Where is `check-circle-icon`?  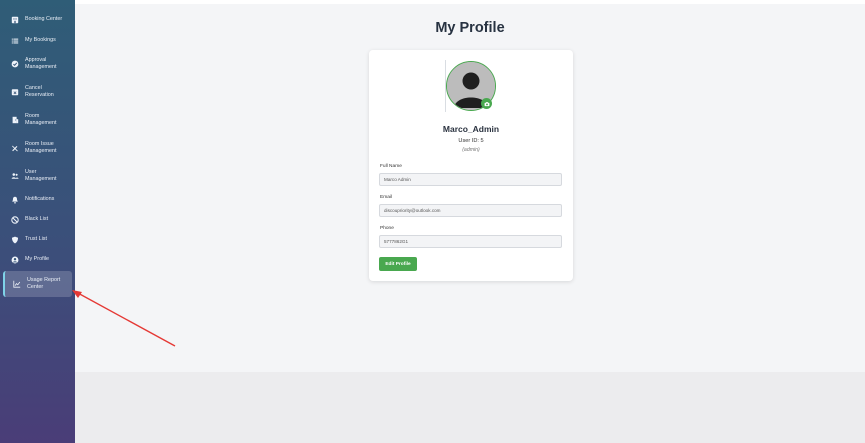 check-circle-icon is located at coordinates (15, 64).